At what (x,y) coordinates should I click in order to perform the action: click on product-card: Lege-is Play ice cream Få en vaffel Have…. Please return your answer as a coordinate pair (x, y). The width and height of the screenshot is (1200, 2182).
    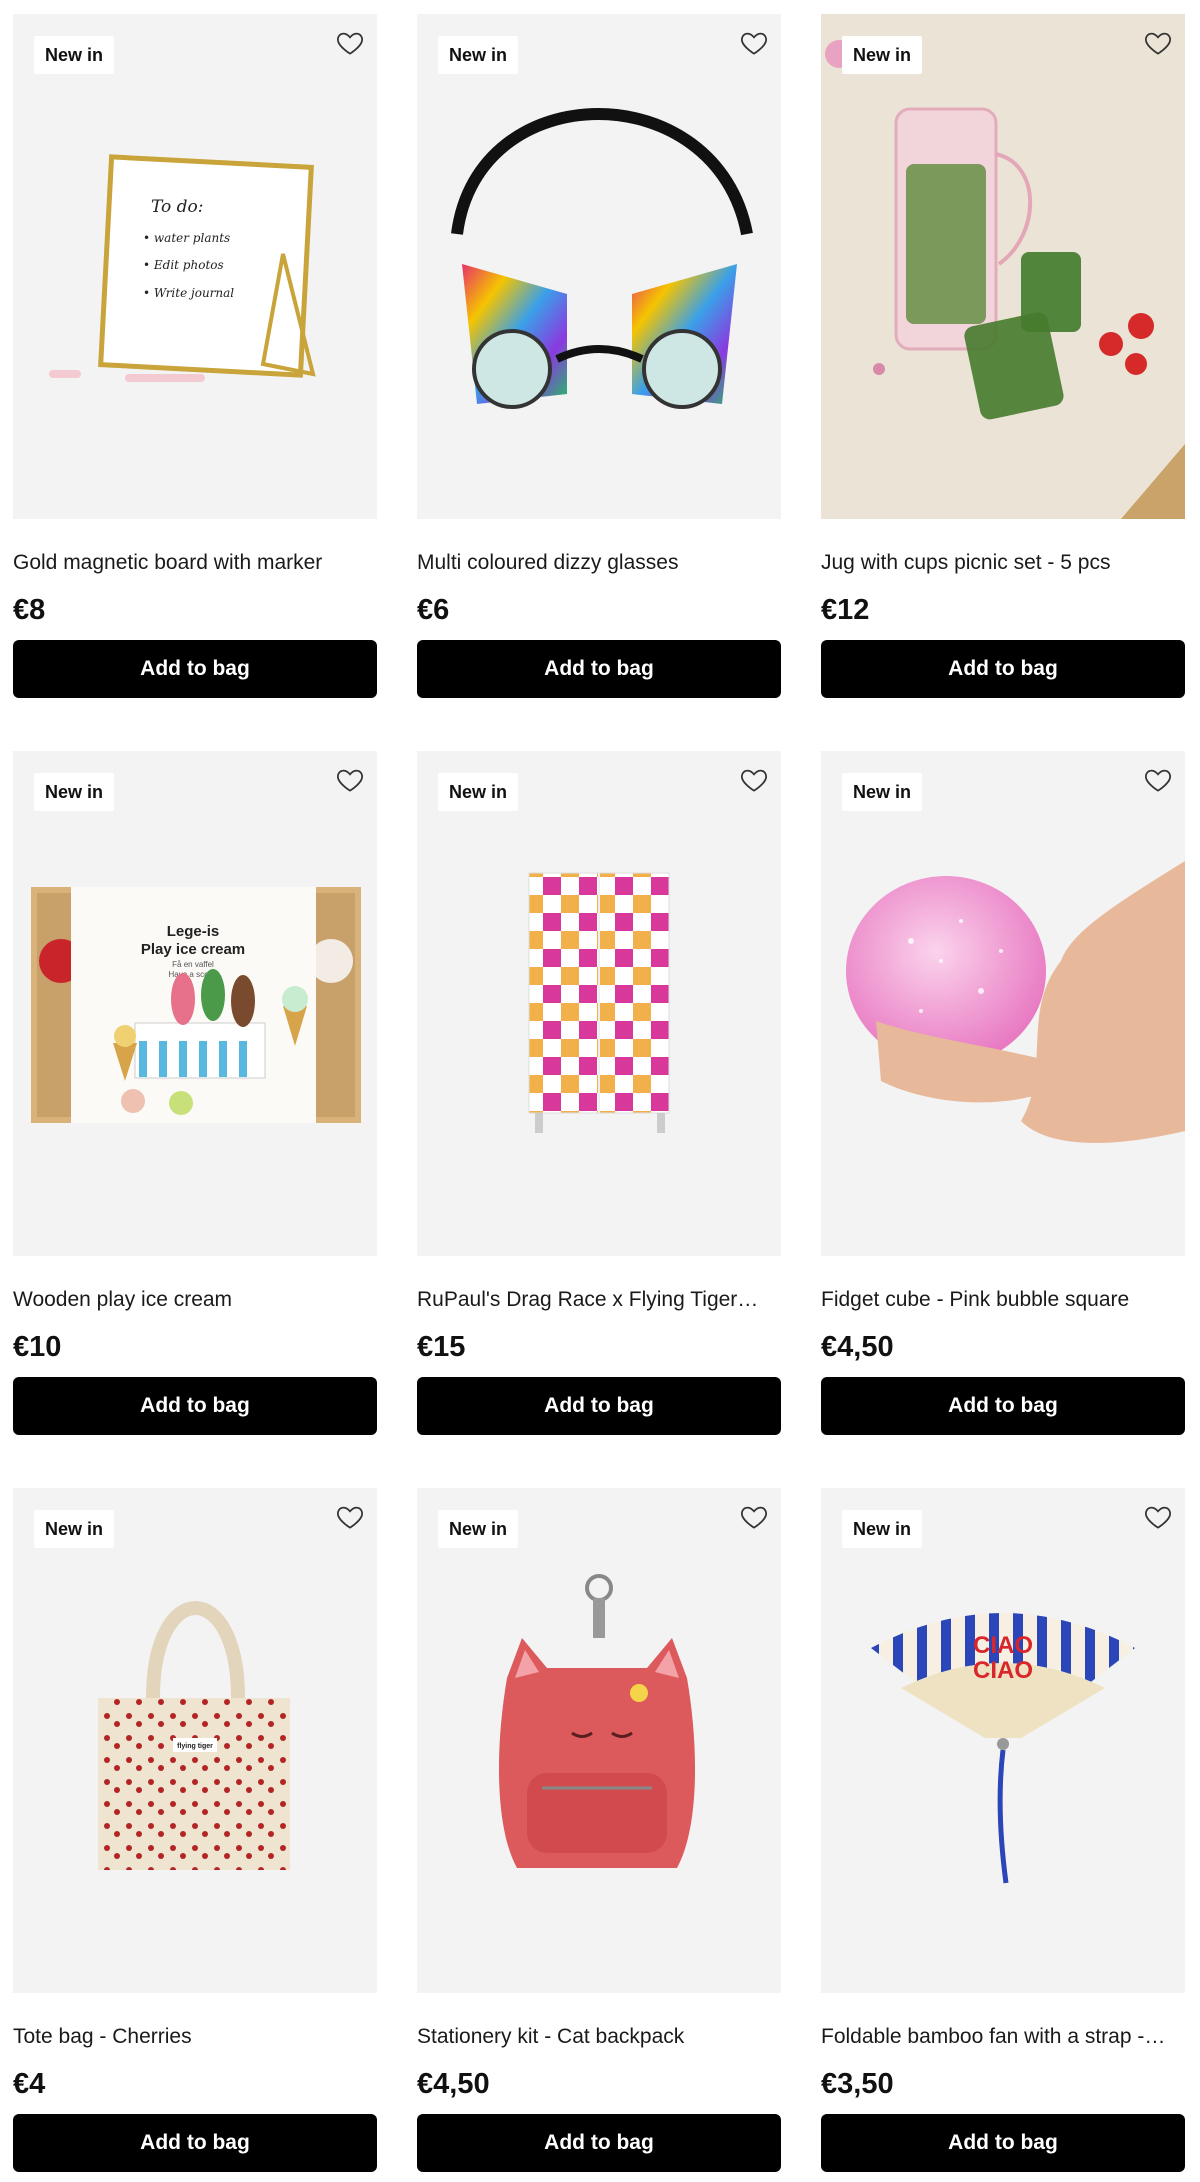
    Looking at the image, I should click on (195, 1093).